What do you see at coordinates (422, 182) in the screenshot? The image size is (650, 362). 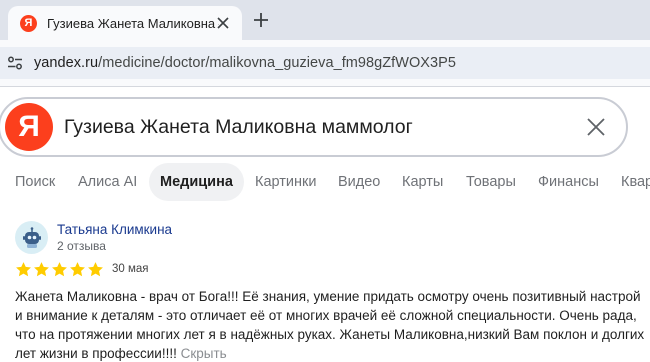 I see `tab-maps: Карты` at bounding box center [422, 182].